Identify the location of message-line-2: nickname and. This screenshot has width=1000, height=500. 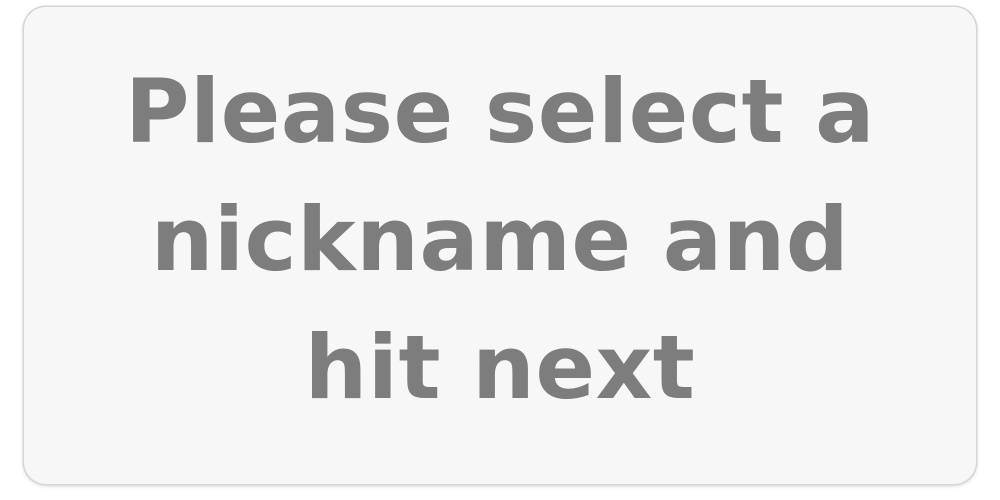
(500, 239).